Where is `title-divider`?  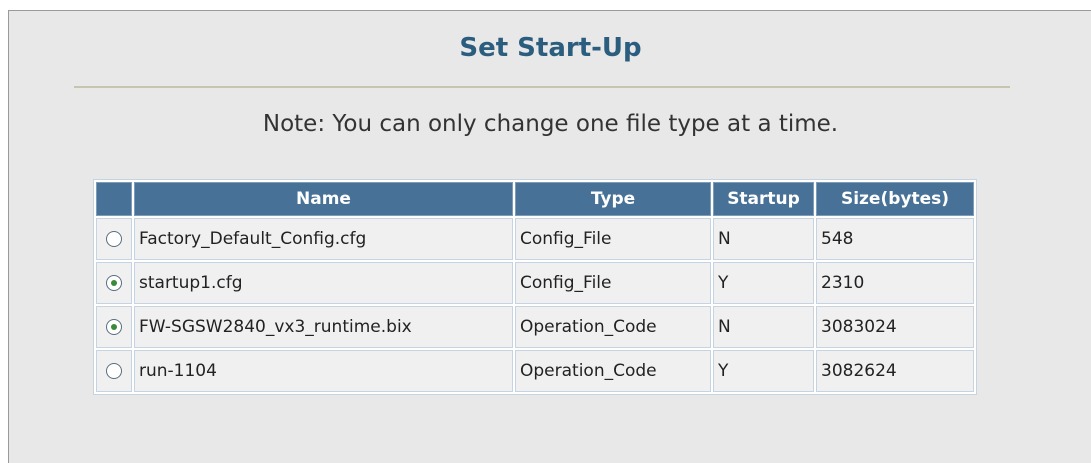
title-divider is located at coordinates (542, 87).